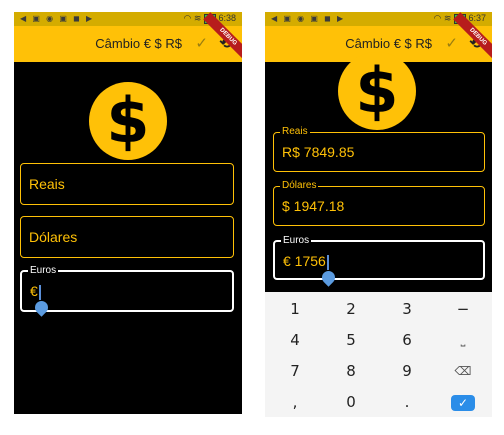  I want to click on reais-field: Reais, so click(127, 184).